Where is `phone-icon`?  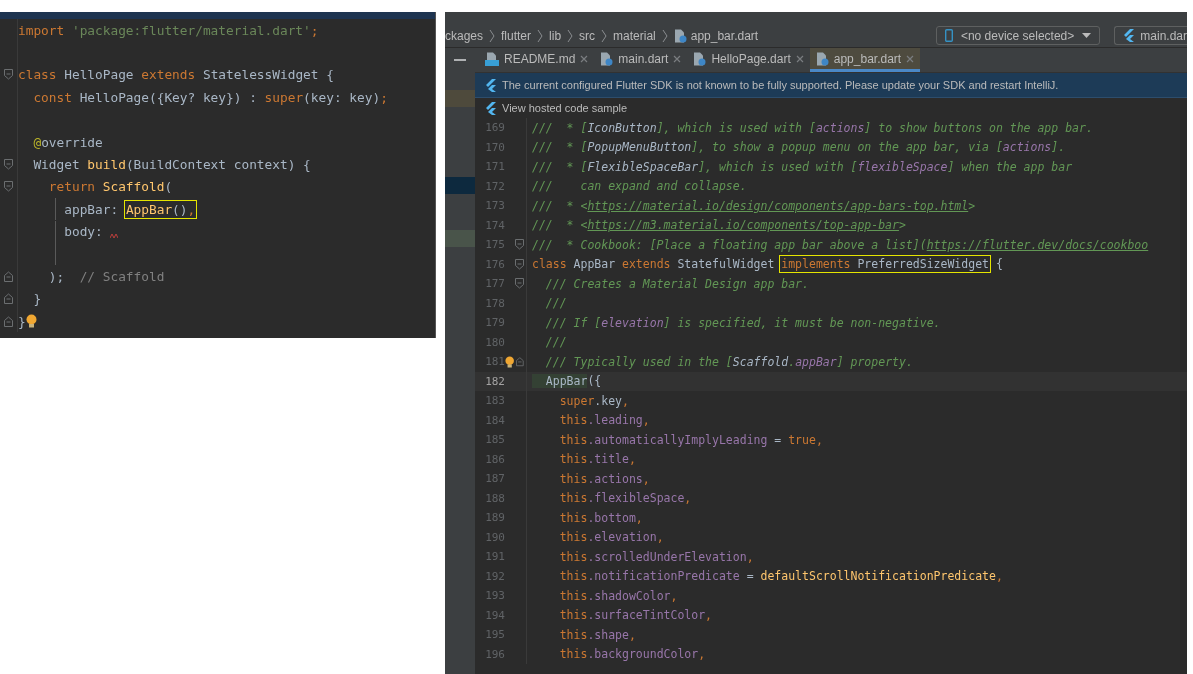
phone-icon is located at coordinates (948, 35).